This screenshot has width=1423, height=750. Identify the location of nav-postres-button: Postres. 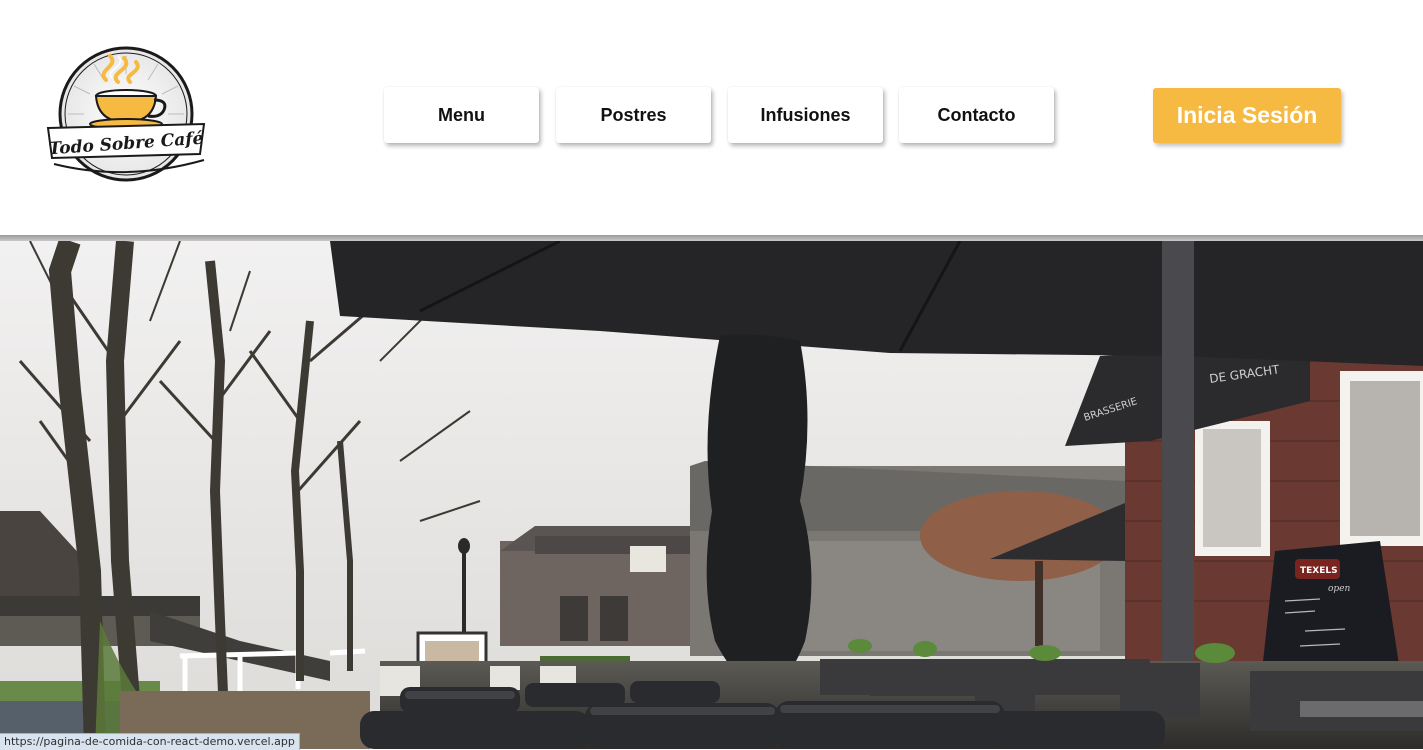
(633, 115).